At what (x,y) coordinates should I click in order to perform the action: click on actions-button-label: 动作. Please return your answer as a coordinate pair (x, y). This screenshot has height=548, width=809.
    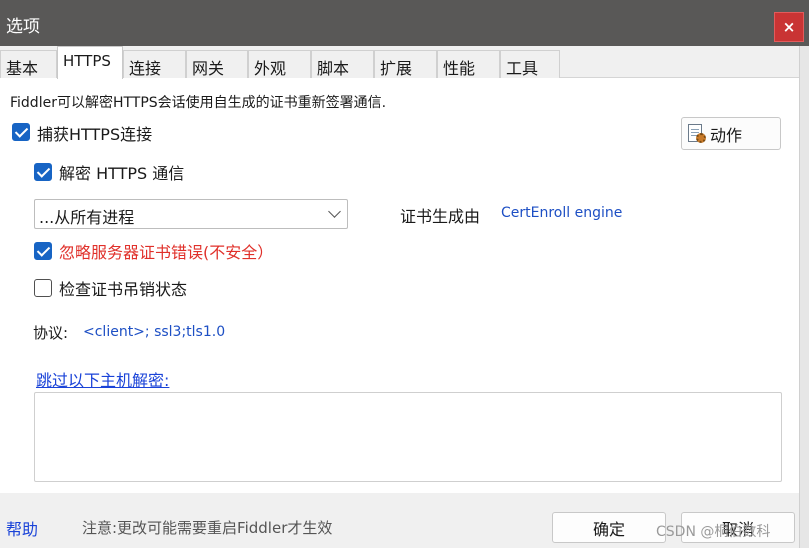
    Looking at the image, I should click on (726, 135).